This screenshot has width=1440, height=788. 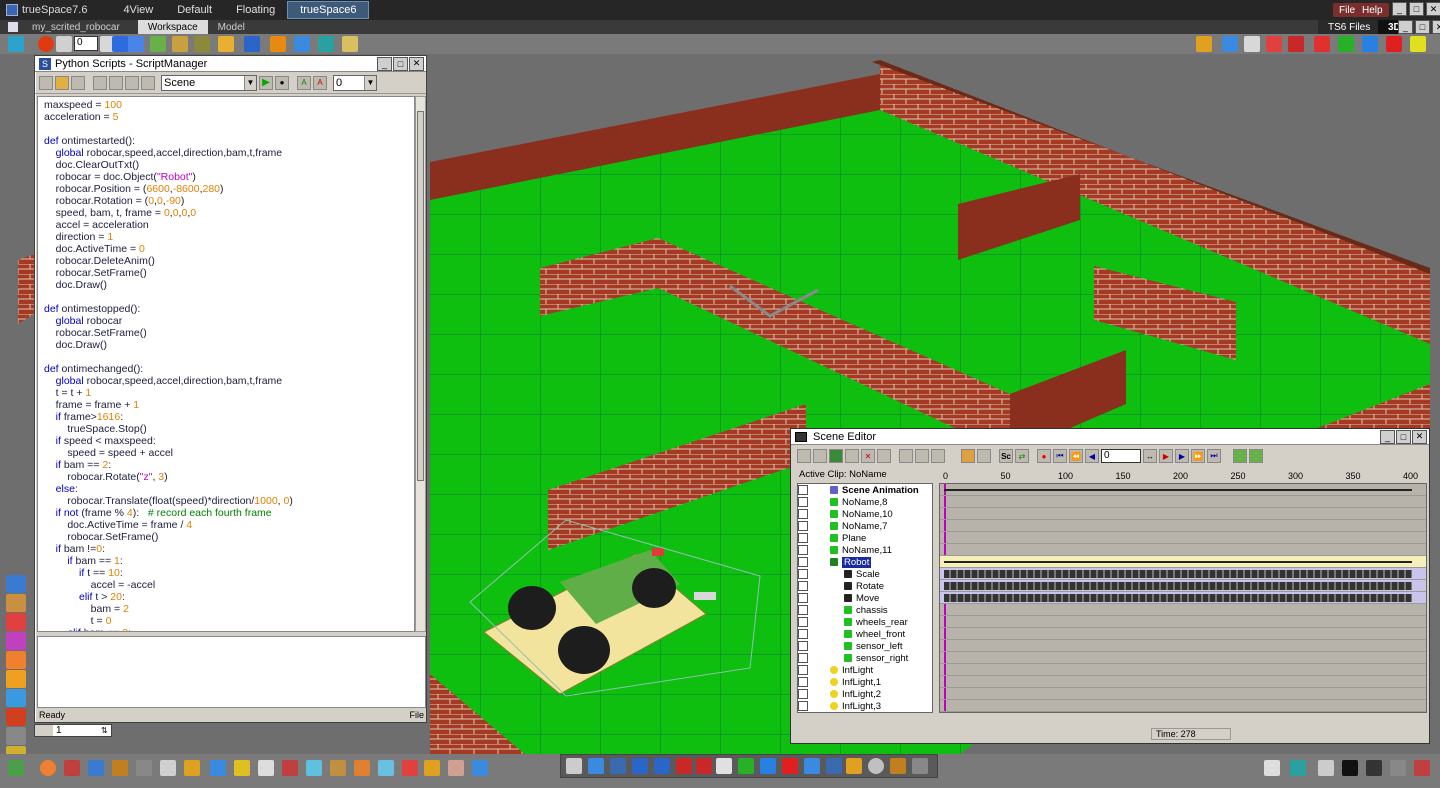 I want to click on bottom-tool-8-icon, so click(x=192, y=768).